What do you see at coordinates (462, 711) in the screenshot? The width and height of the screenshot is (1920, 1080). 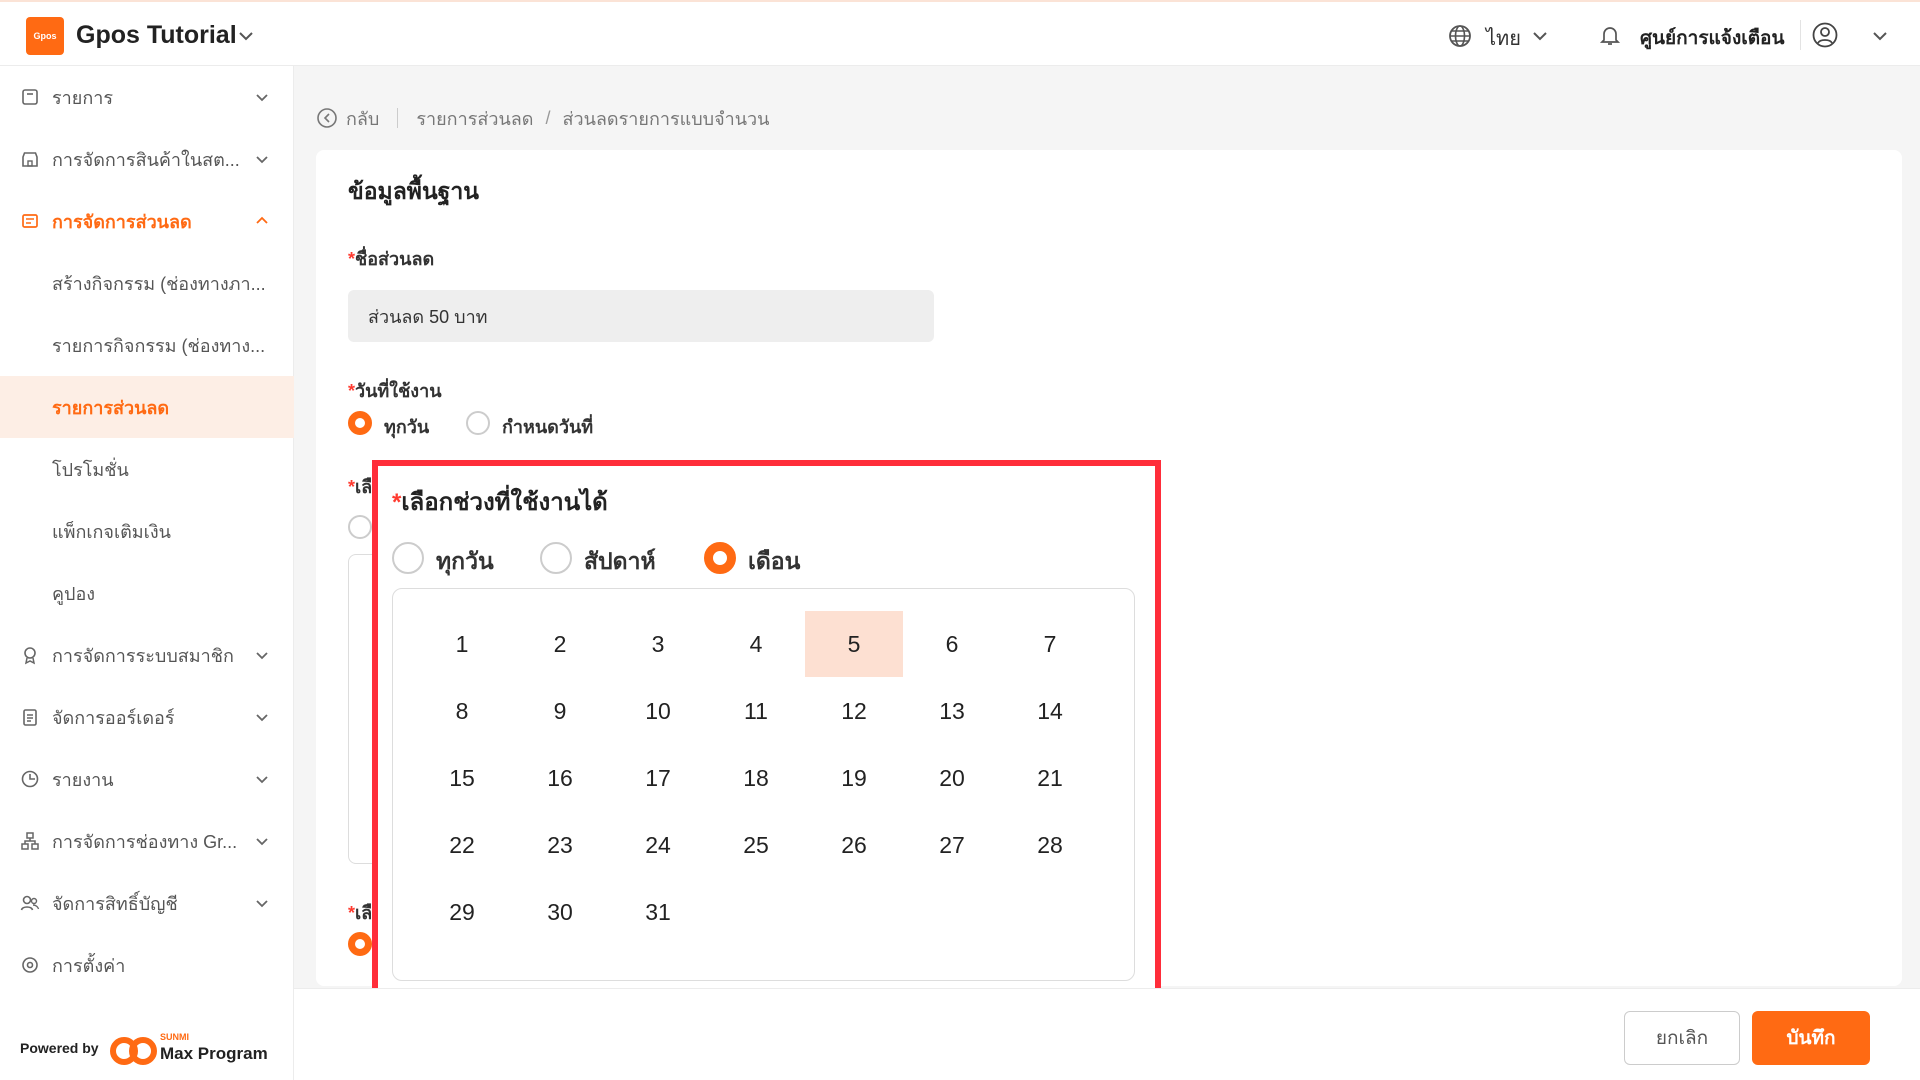 I see `day-cell: 8` at bounding box center [462, 711].